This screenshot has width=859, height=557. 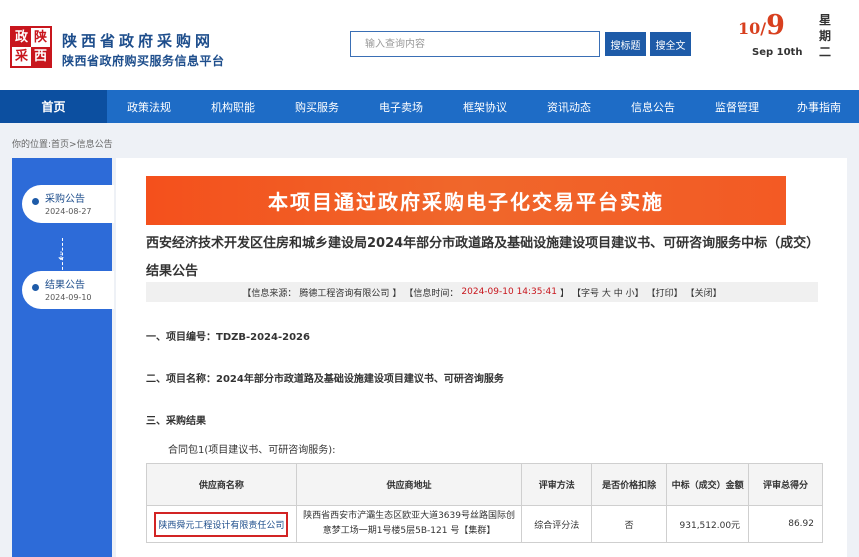 I want to click on nav-item-home: 首页, so click(x=53, y=106).